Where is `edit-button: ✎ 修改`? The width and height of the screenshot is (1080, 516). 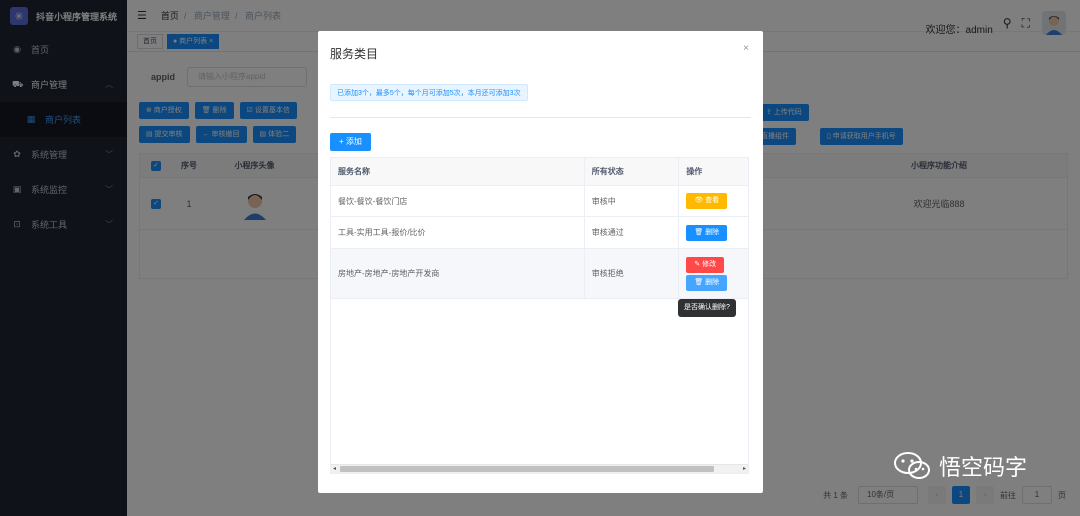
edit-button: ✎ 修改 is located at coordinates (705, 264).